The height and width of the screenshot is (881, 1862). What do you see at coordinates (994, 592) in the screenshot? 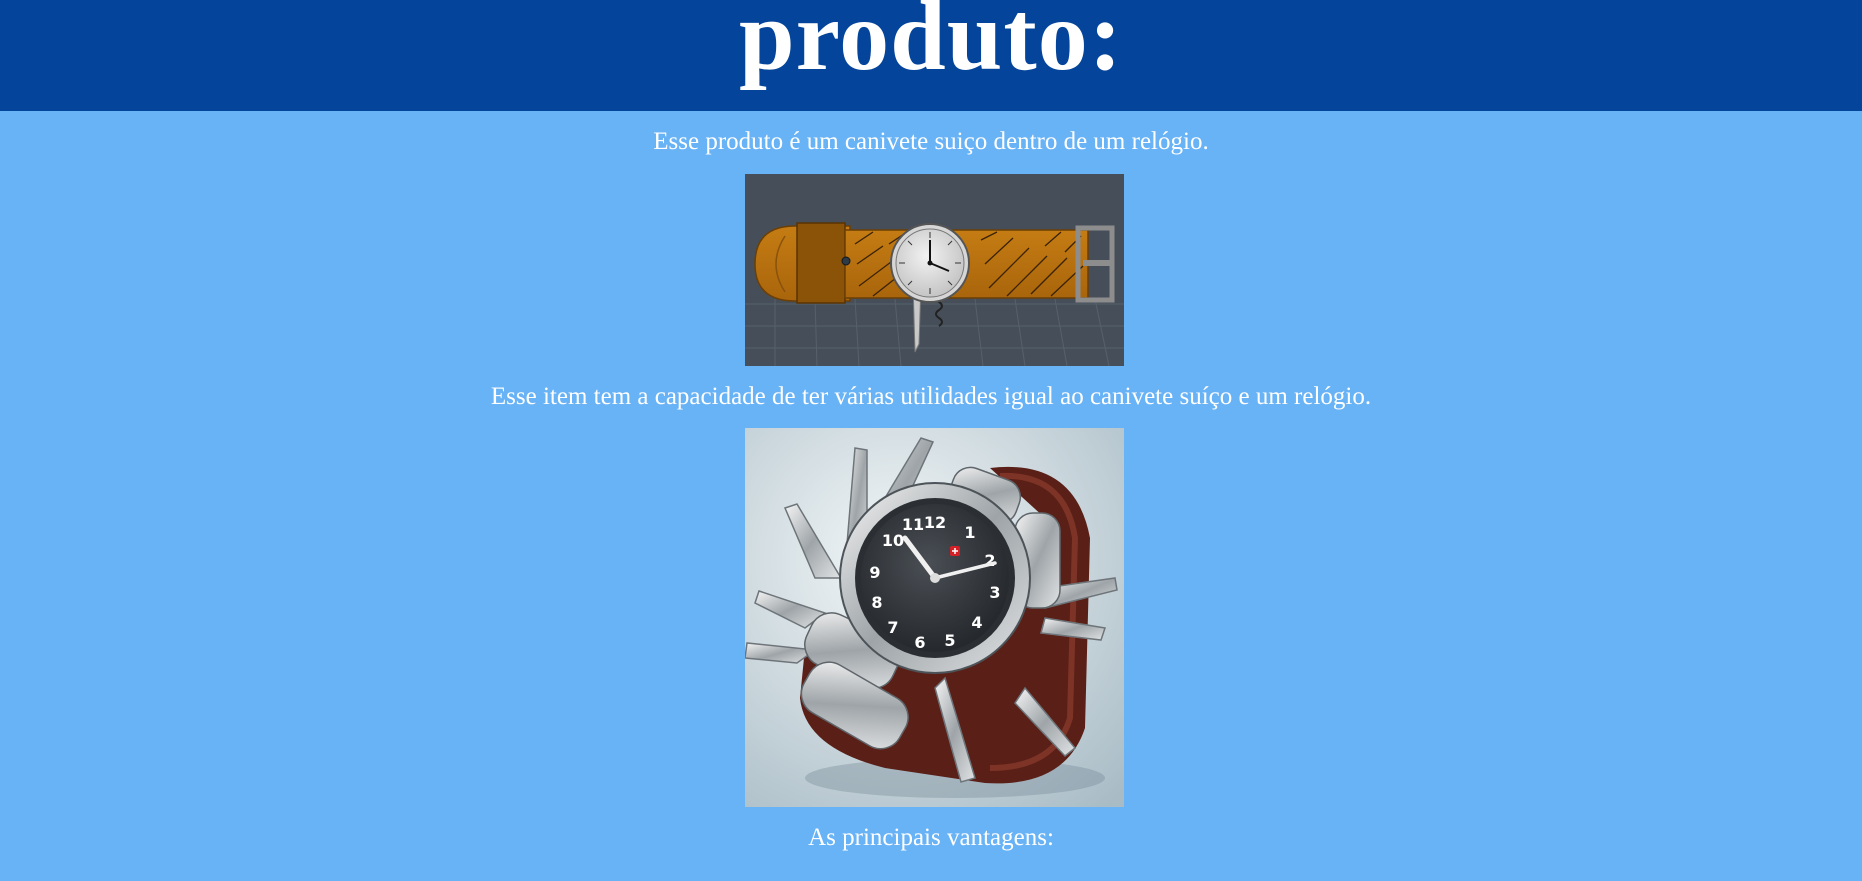
I see `svg-text: 3` at bounding box center [994, 592].